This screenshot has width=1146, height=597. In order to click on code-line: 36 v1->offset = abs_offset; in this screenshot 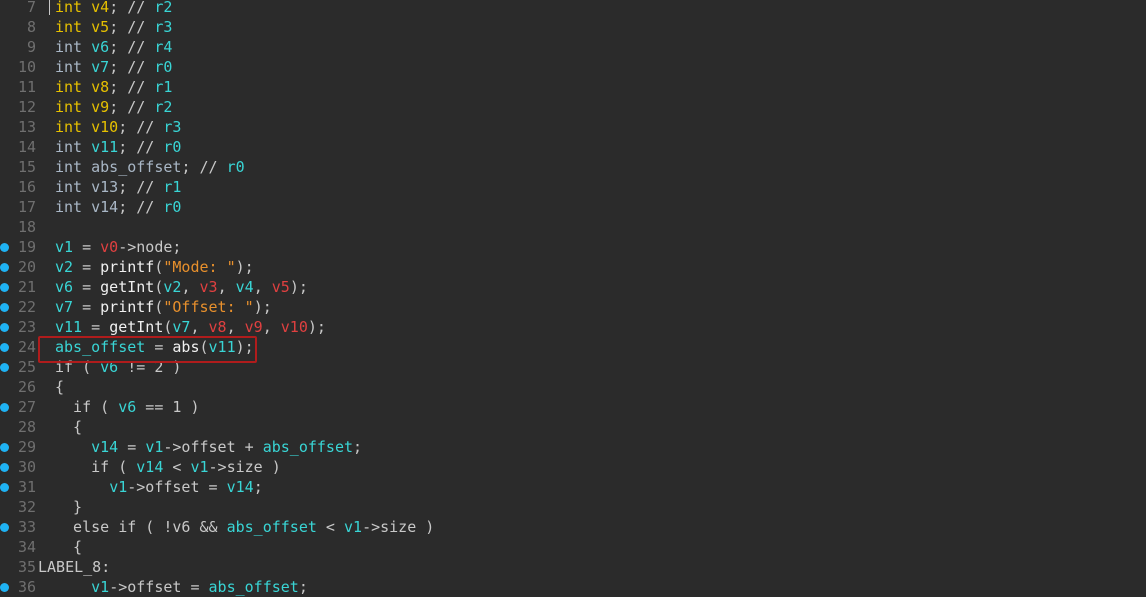, I will do `click(573, 587)`.